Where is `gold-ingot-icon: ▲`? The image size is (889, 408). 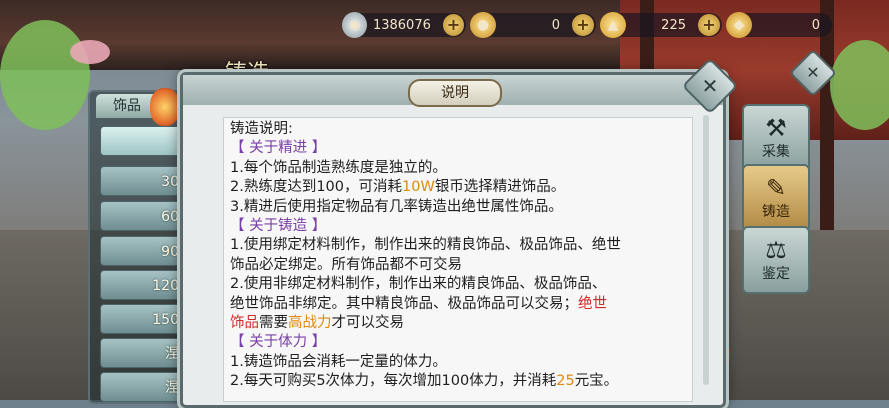 gold-ingot-icon: ▲ is located at coordinates (613, 25).